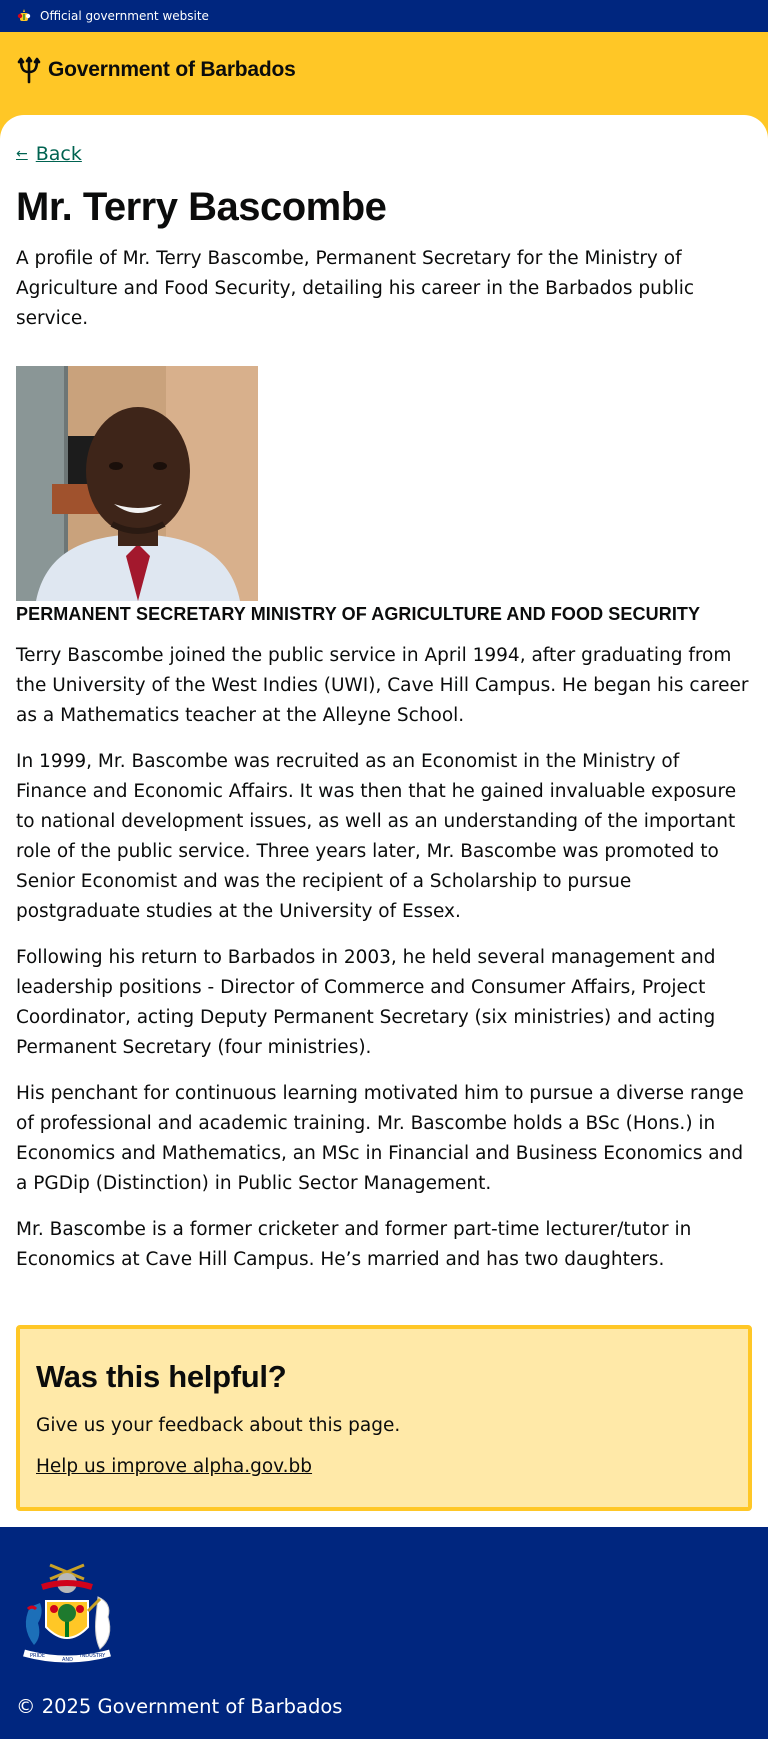  What do you see at coordinates (174, 1466) in the screenshot?
I see `feedback-link: Help us improve alpha.gov.bb` at bounding box center [174, 1466].